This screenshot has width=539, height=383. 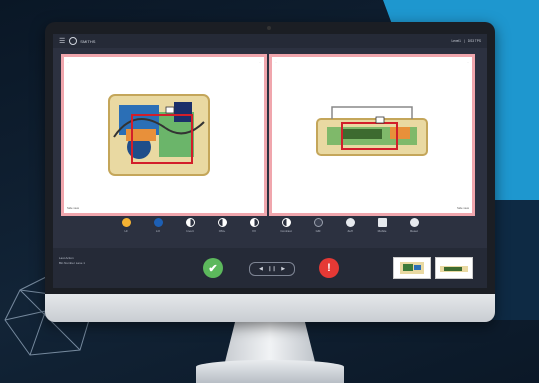 I want to click on xray-image-bag-top, so click(x=159, y=135).